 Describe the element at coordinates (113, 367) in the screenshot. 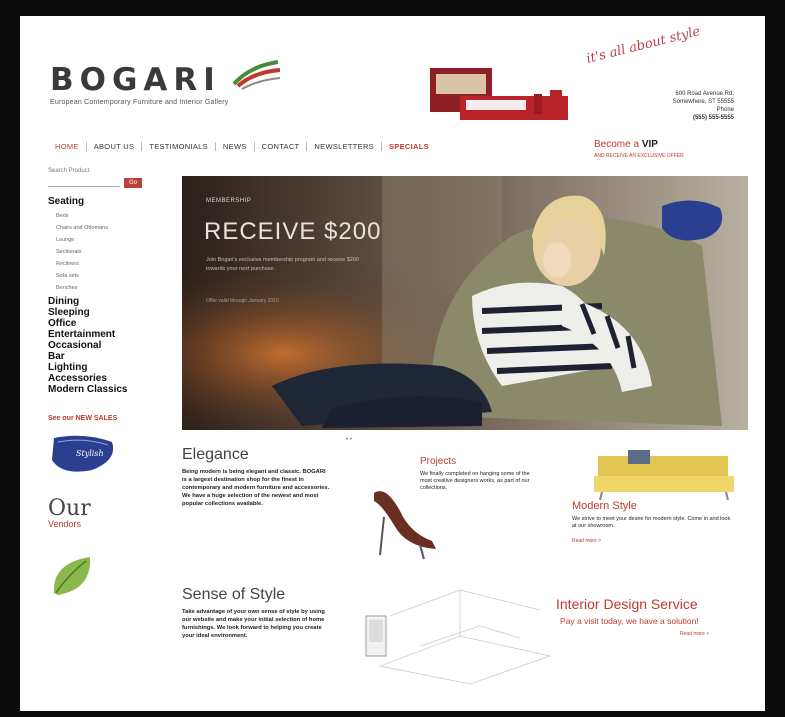

I see `category-item: Lighting` at that location.